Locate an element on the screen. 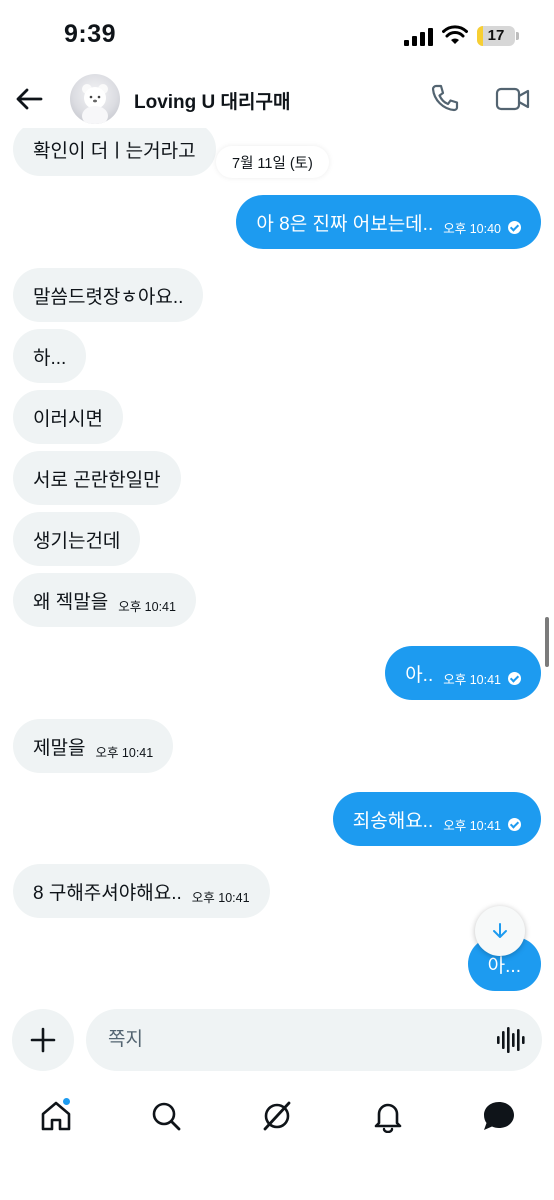 The width and height of the screenshot is (554, 1200). incoming-message: 8 구해주셔야해요.. 오후 10:41 is located at coordinates (141, 891).